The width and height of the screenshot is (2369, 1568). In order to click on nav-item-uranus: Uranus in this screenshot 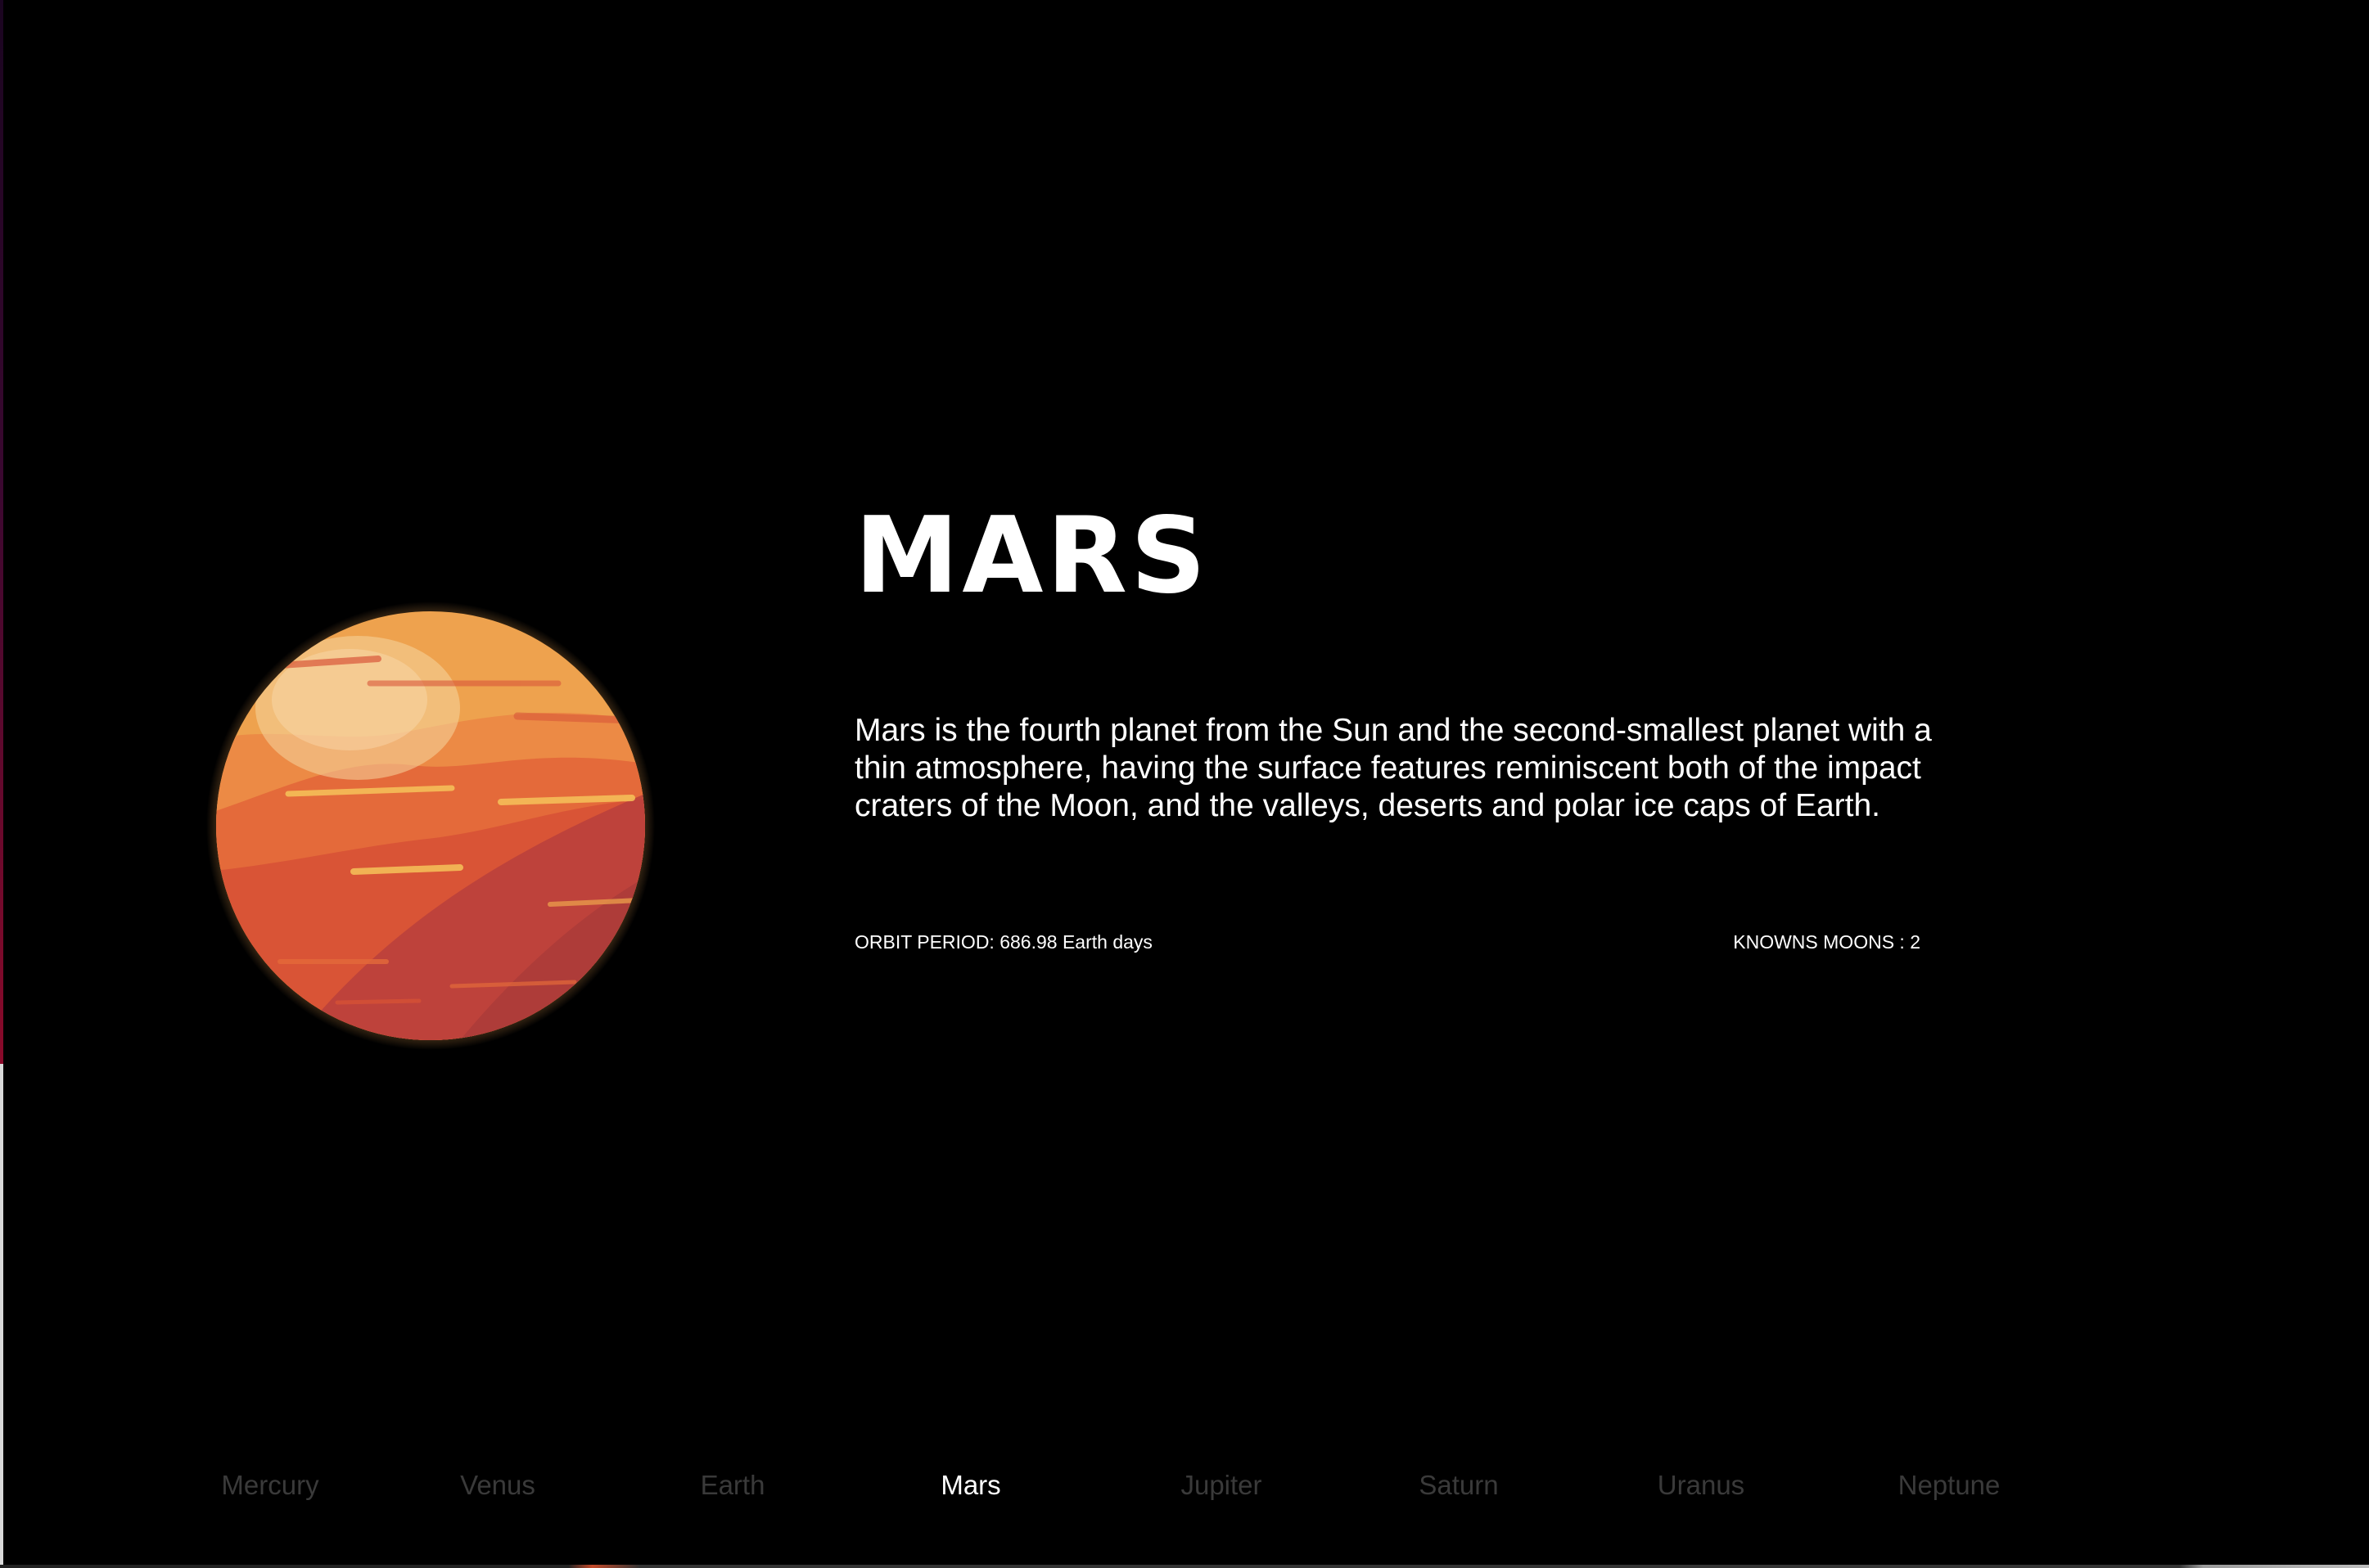, I will do `click(1701, 1485)`.